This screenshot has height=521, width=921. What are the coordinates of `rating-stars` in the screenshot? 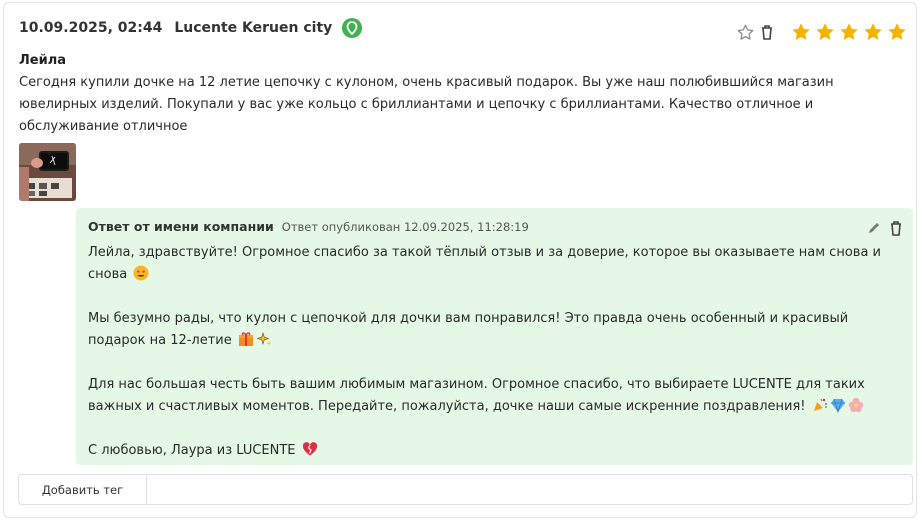 It's located at (848, 32).